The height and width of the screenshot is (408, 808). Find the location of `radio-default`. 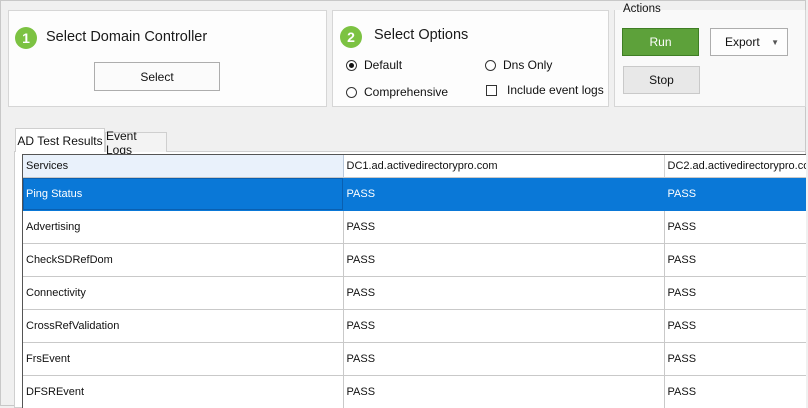

radio-default is located at coordinates (351, 65).